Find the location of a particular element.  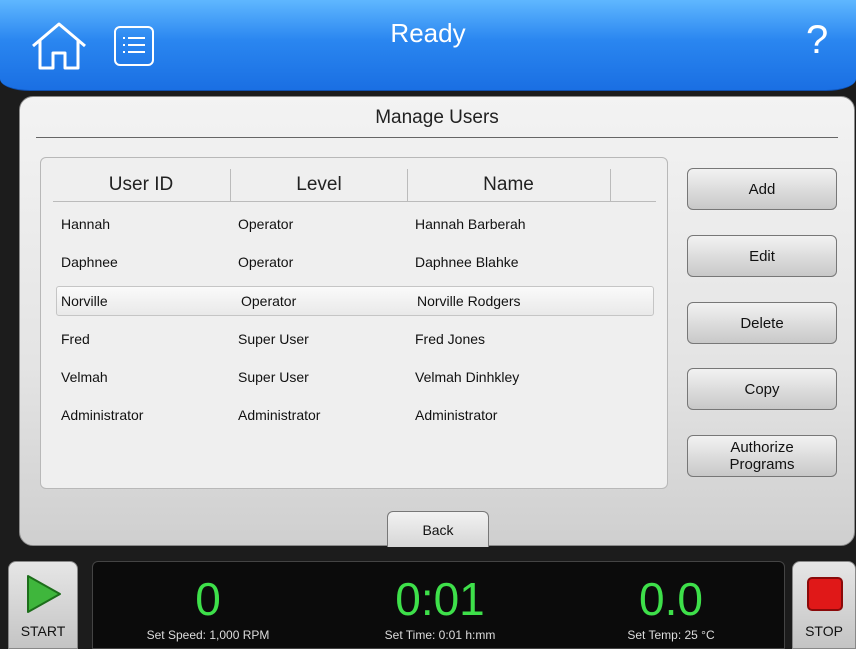

copy-button-label: Copy is located at coordinates (762, 389).